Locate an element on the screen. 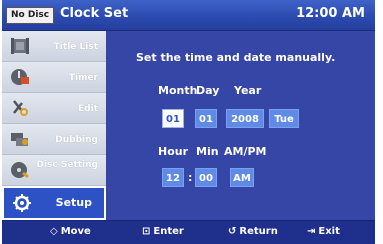 This screenshot has width=383, height=244. instruction-text: Set the time and date manually. is located at coordinates (236, 57).